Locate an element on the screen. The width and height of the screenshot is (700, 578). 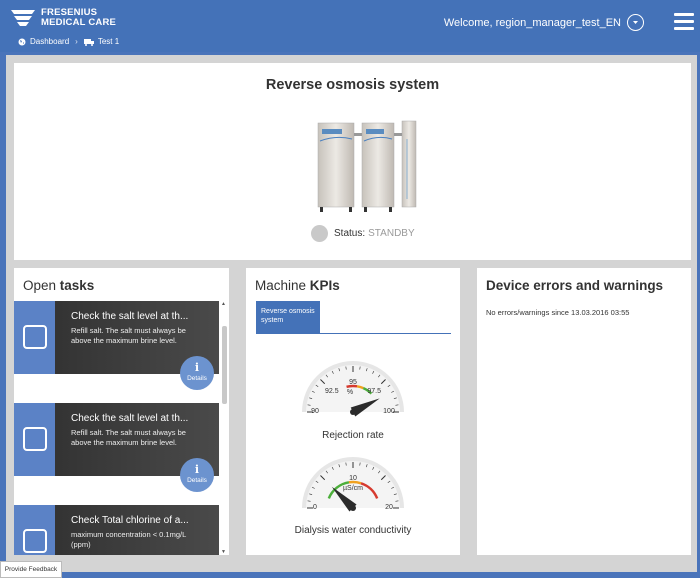
tasks-title-bold: tasks is located at coordinates (77, 285).